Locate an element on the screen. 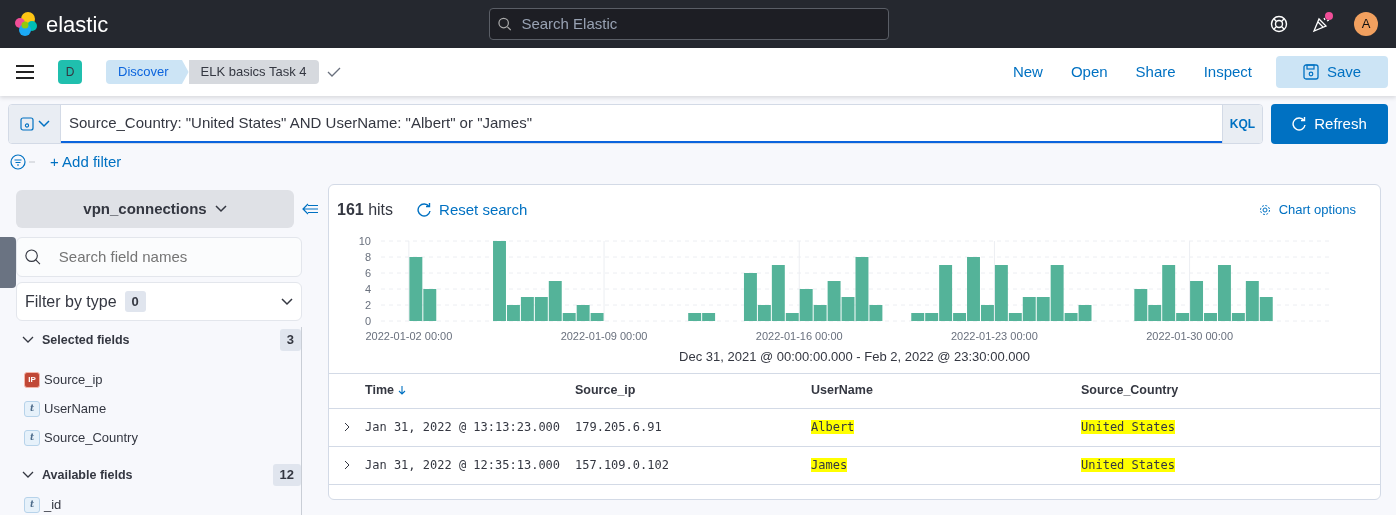 The width and height of the screenshot is (1396, 515). column-header: Time is located at coordinates (385, 390).